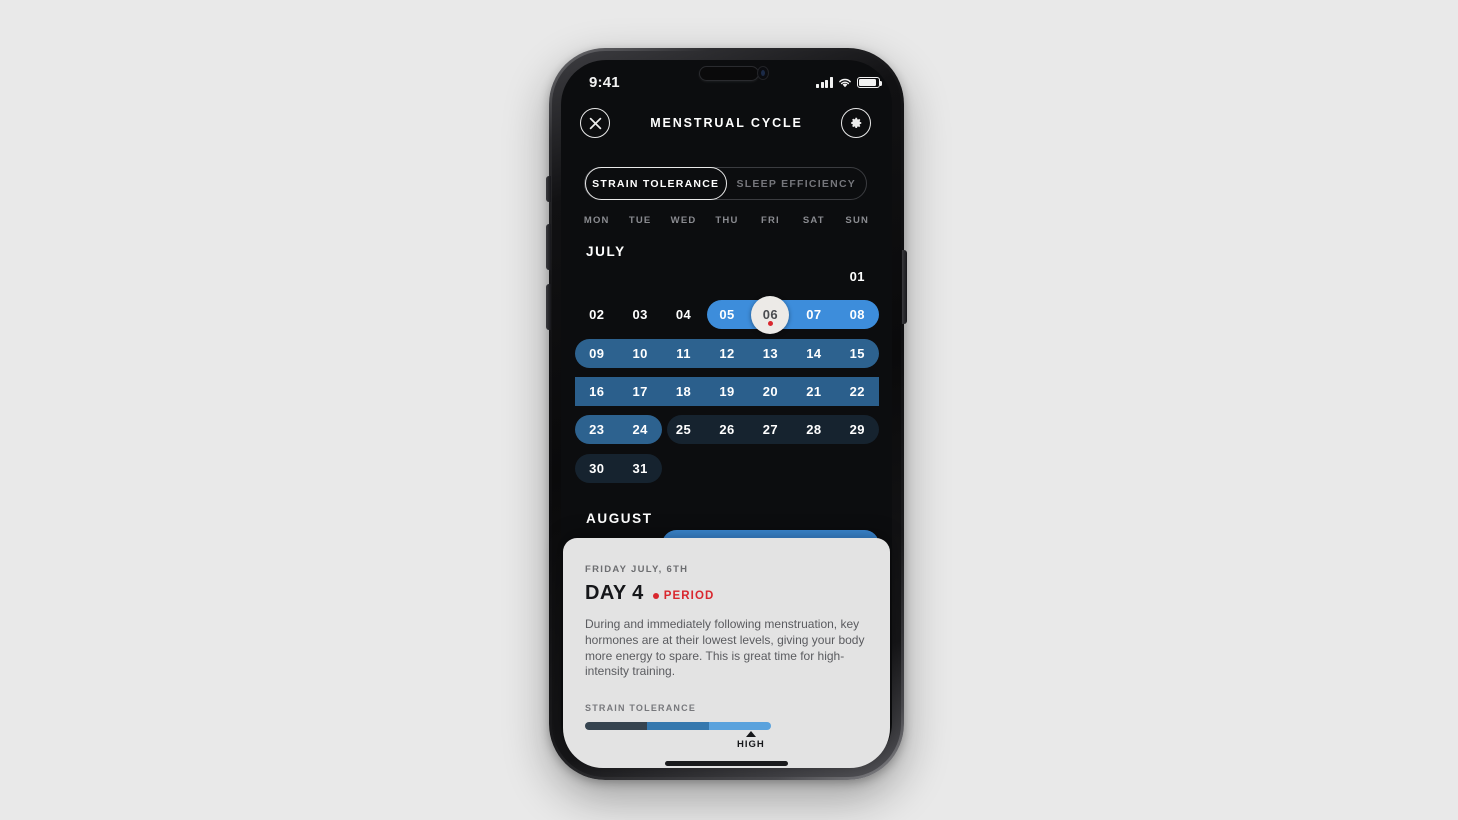  I want to click on calendar-day-14: 14, so click(813, 353).